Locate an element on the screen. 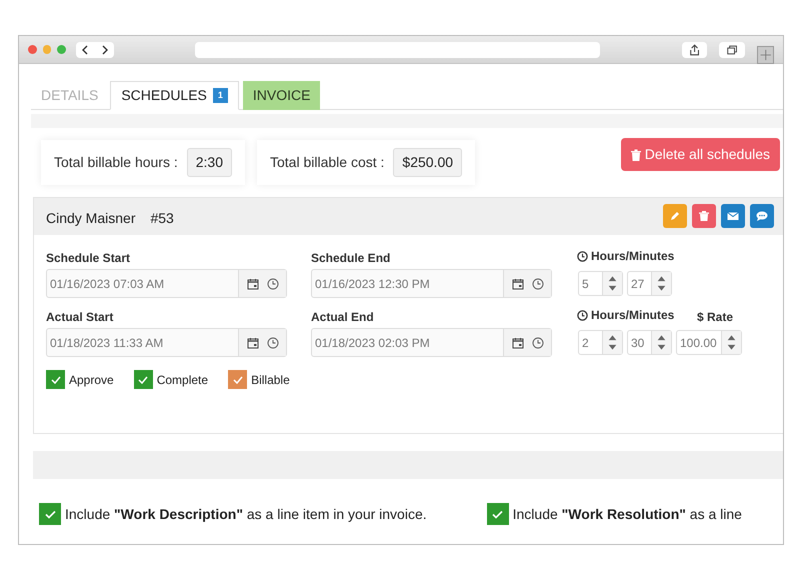 The width and height of the screenshot is (800, 563). tab: INVOICE is located at coordinates (281, 95).